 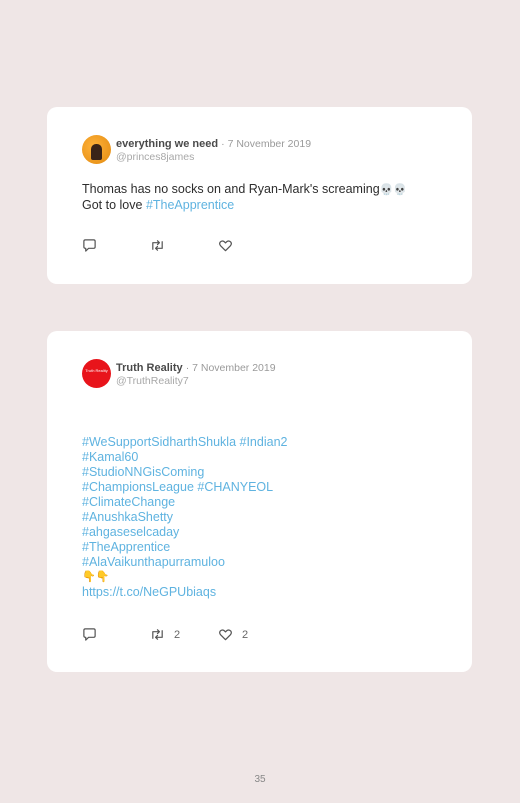 I want to click on hashtag-link: #Kamal60, so click(x=184, y=457).